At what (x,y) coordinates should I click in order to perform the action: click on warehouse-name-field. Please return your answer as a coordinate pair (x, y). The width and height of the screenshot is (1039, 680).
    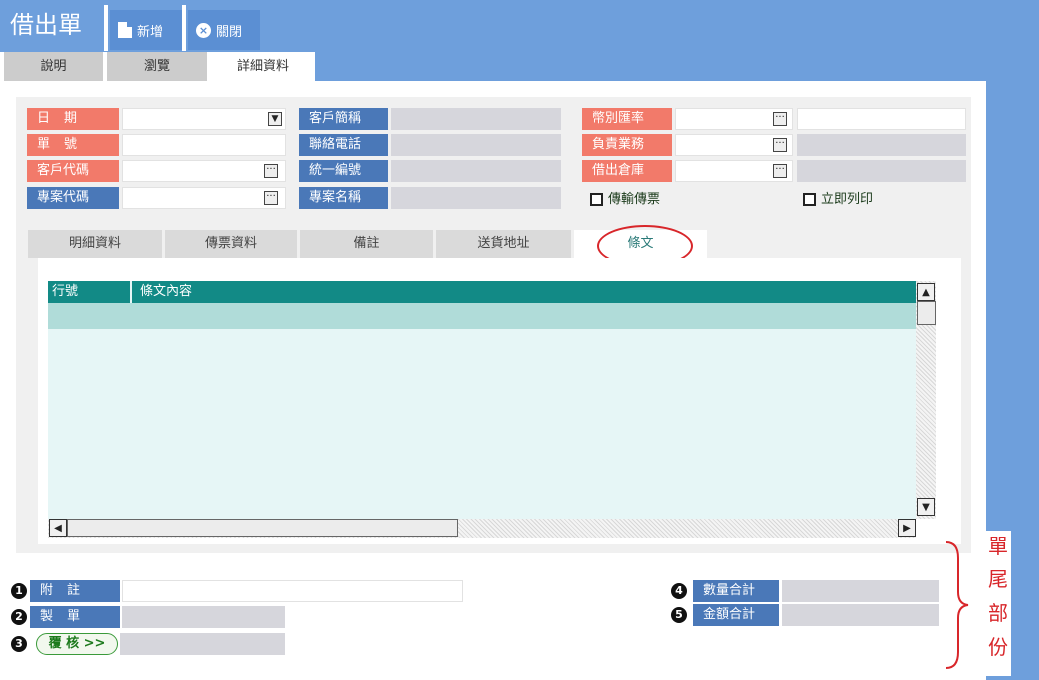
    Looking at the image, I should click on (881, 171).